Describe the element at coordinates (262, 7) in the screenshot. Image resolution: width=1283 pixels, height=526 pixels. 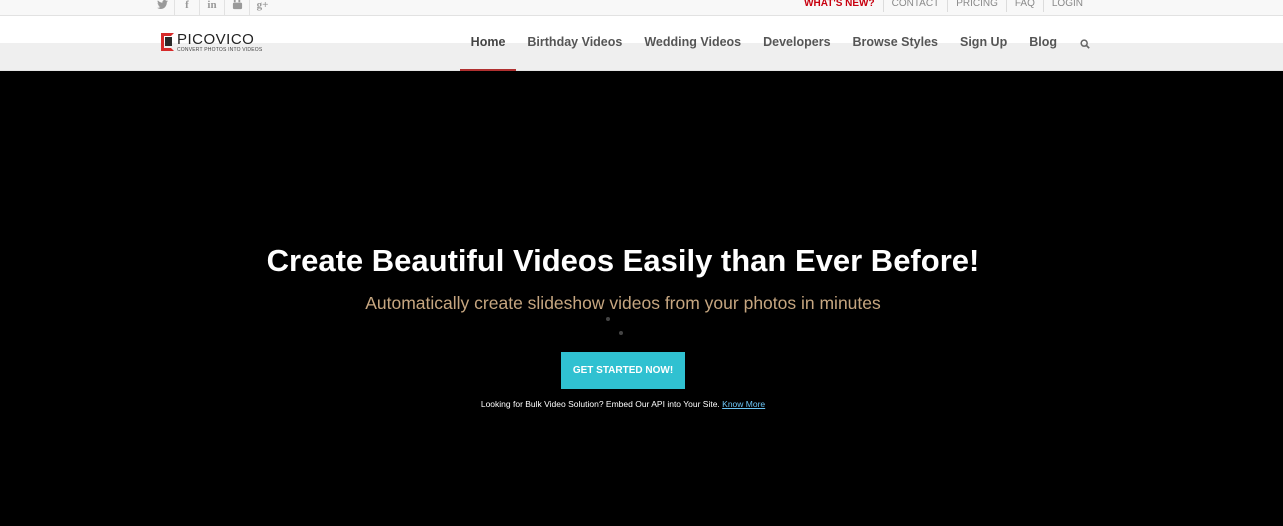
I see `google-plus-icon: g+` at that location.